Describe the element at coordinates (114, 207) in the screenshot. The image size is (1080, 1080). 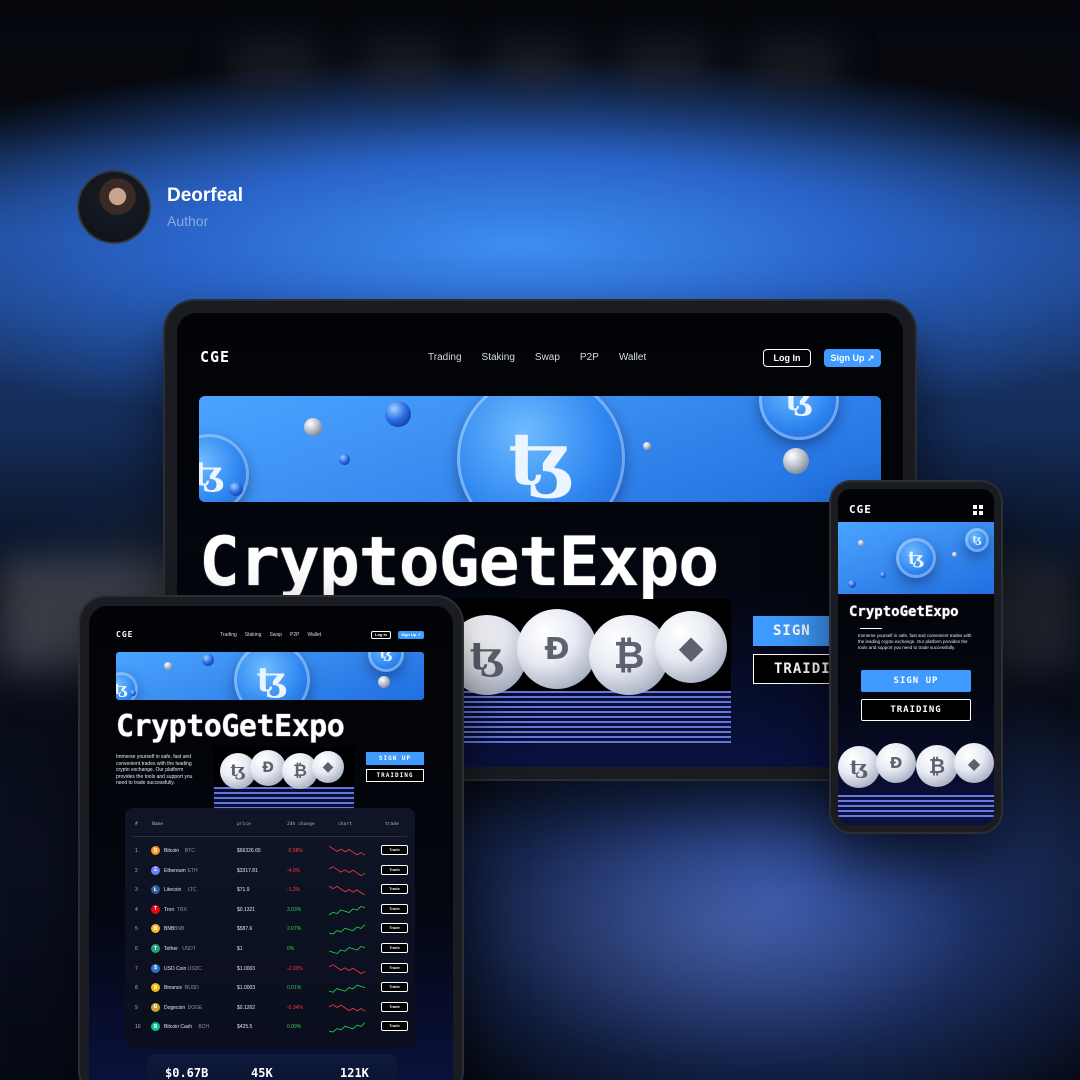
I see `author-avatar` at that location.